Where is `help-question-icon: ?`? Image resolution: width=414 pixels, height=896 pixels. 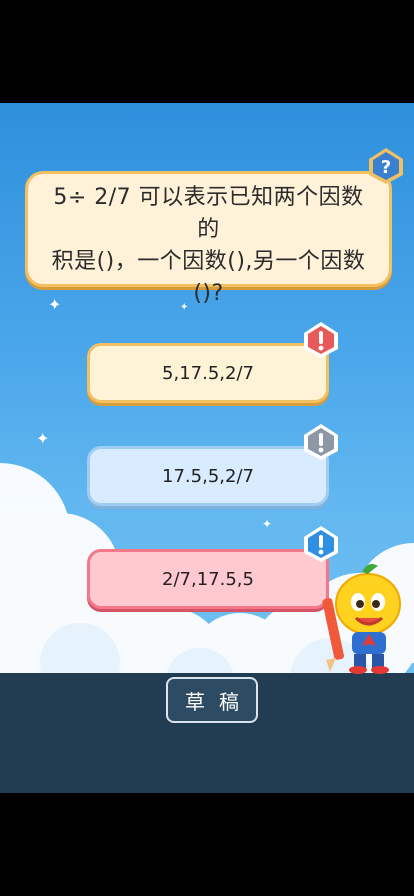 help-question-icon: ? is located at coordinates (386, 166).